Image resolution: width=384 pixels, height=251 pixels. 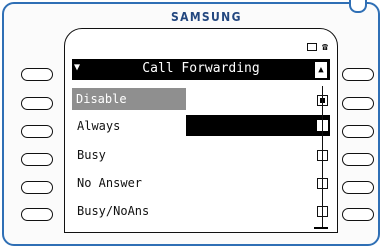 I want to click on scroll-up-icon: ▲, so click(x=321, y=70).